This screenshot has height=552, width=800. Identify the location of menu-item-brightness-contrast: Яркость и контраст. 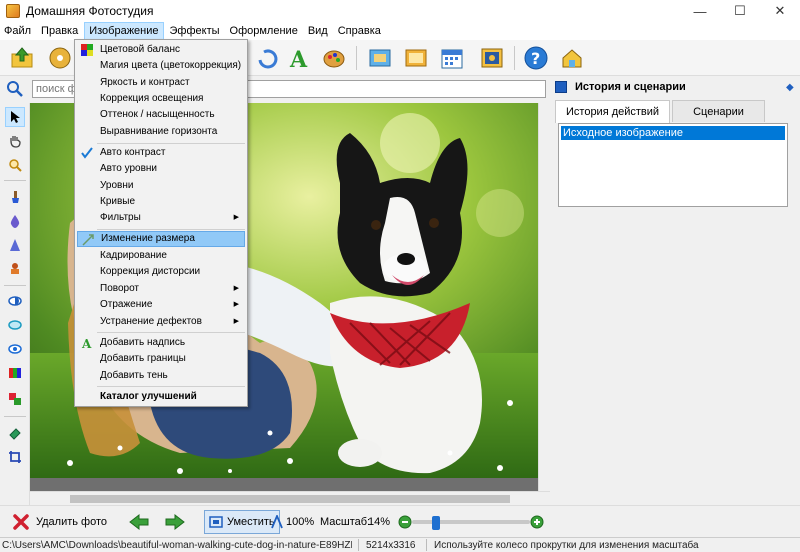
(161, 83).